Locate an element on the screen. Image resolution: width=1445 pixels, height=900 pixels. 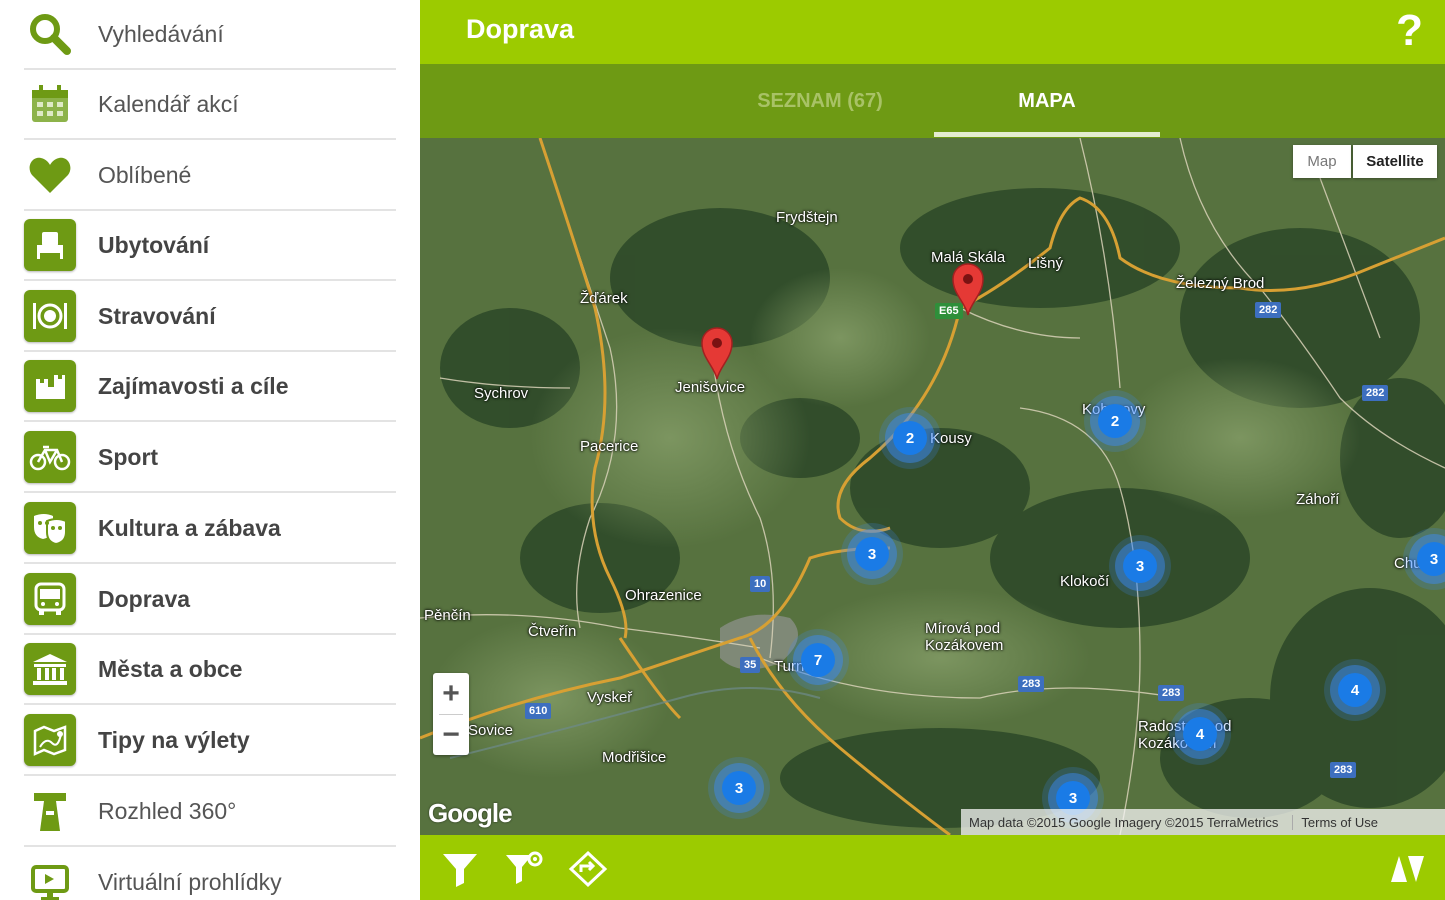
sidebar-item-label: Města a obce is located at coordinates (170, 668).